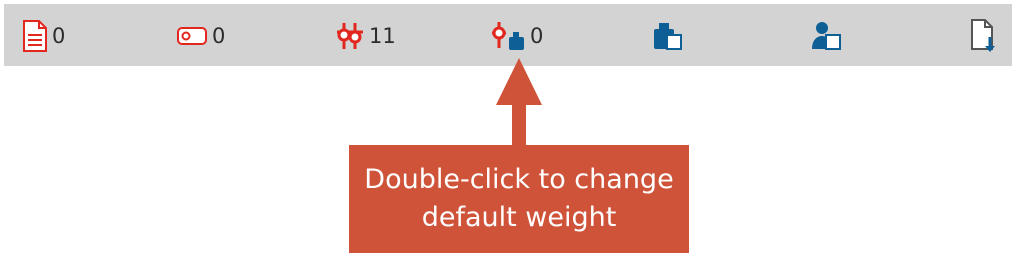 The height and width of the screenshot is (261, 1015). What do you see at coordinates (519, 179) in the screenshot?
I see `callout-line-1: Double-click to change` at bounding box center [519, 179].